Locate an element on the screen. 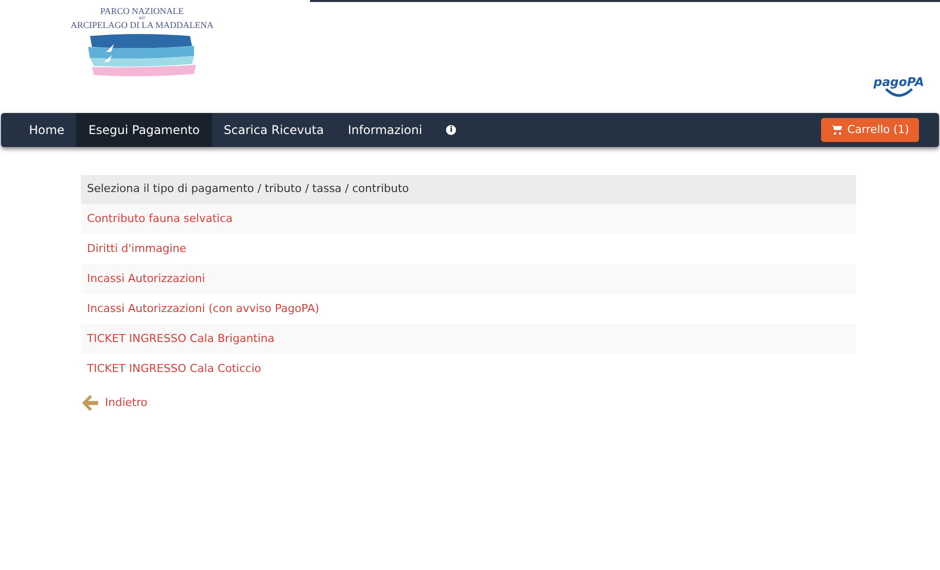  list-header: Seleziona il tipo di pagamento / tributo / tassa / contributo is located at coordinates (468, 189).